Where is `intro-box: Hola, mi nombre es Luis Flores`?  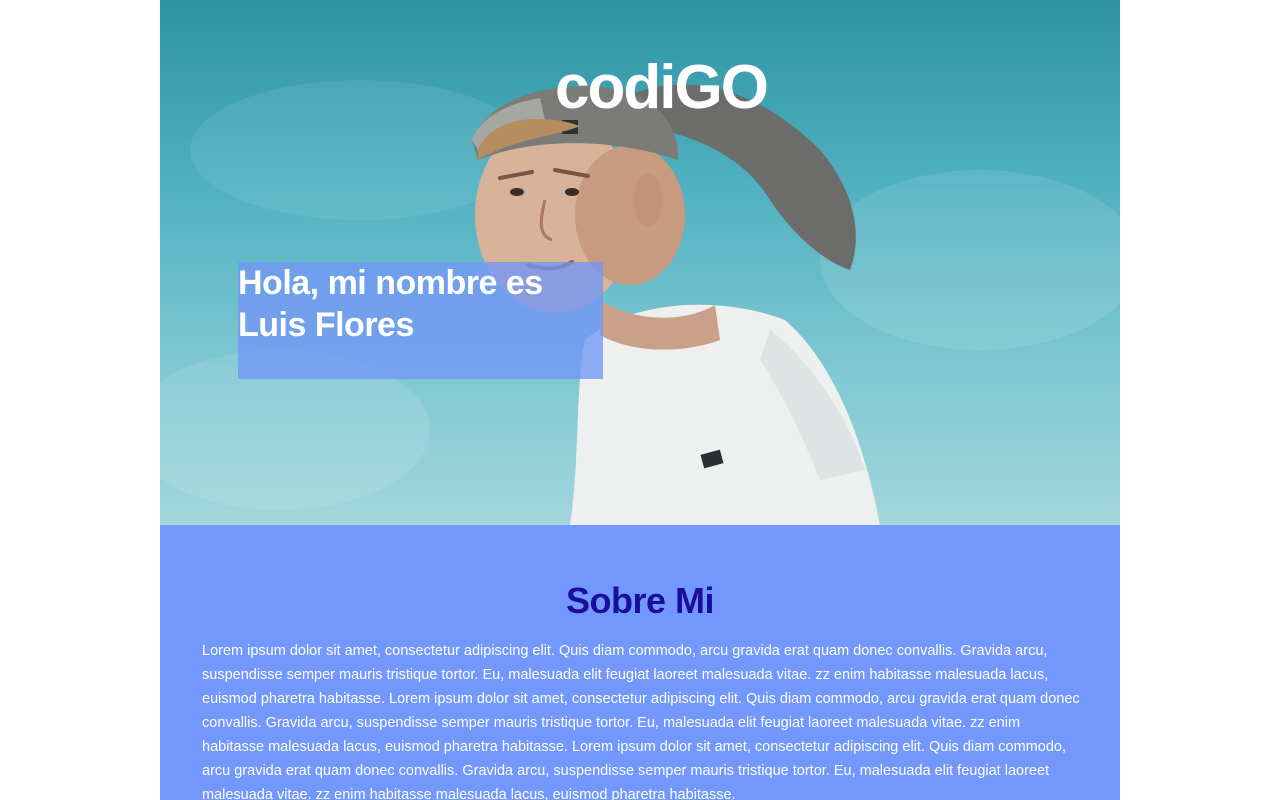
intro-box: Hola, mi nombre es Luis Flores is located at coordinates (420, 320).